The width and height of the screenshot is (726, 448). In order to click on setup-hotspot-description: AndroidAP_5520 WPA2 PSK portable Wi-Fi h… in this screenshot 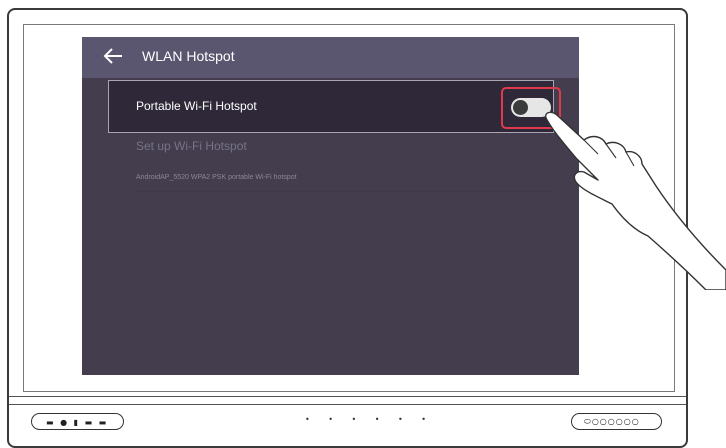, I will do `click(216, 177)`.